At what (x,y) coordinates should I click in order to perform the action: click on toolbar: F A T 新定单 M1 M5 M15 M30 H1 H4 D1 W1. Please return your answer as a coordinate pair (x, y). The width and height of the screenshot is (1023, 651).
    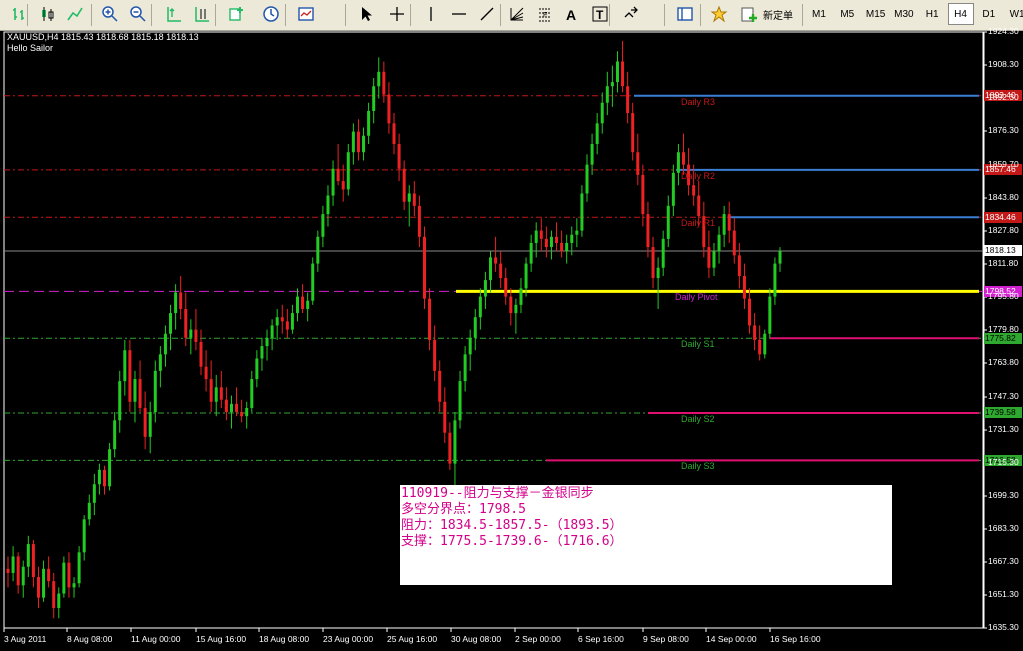
    Looking at the image, I should click on (511, 15).